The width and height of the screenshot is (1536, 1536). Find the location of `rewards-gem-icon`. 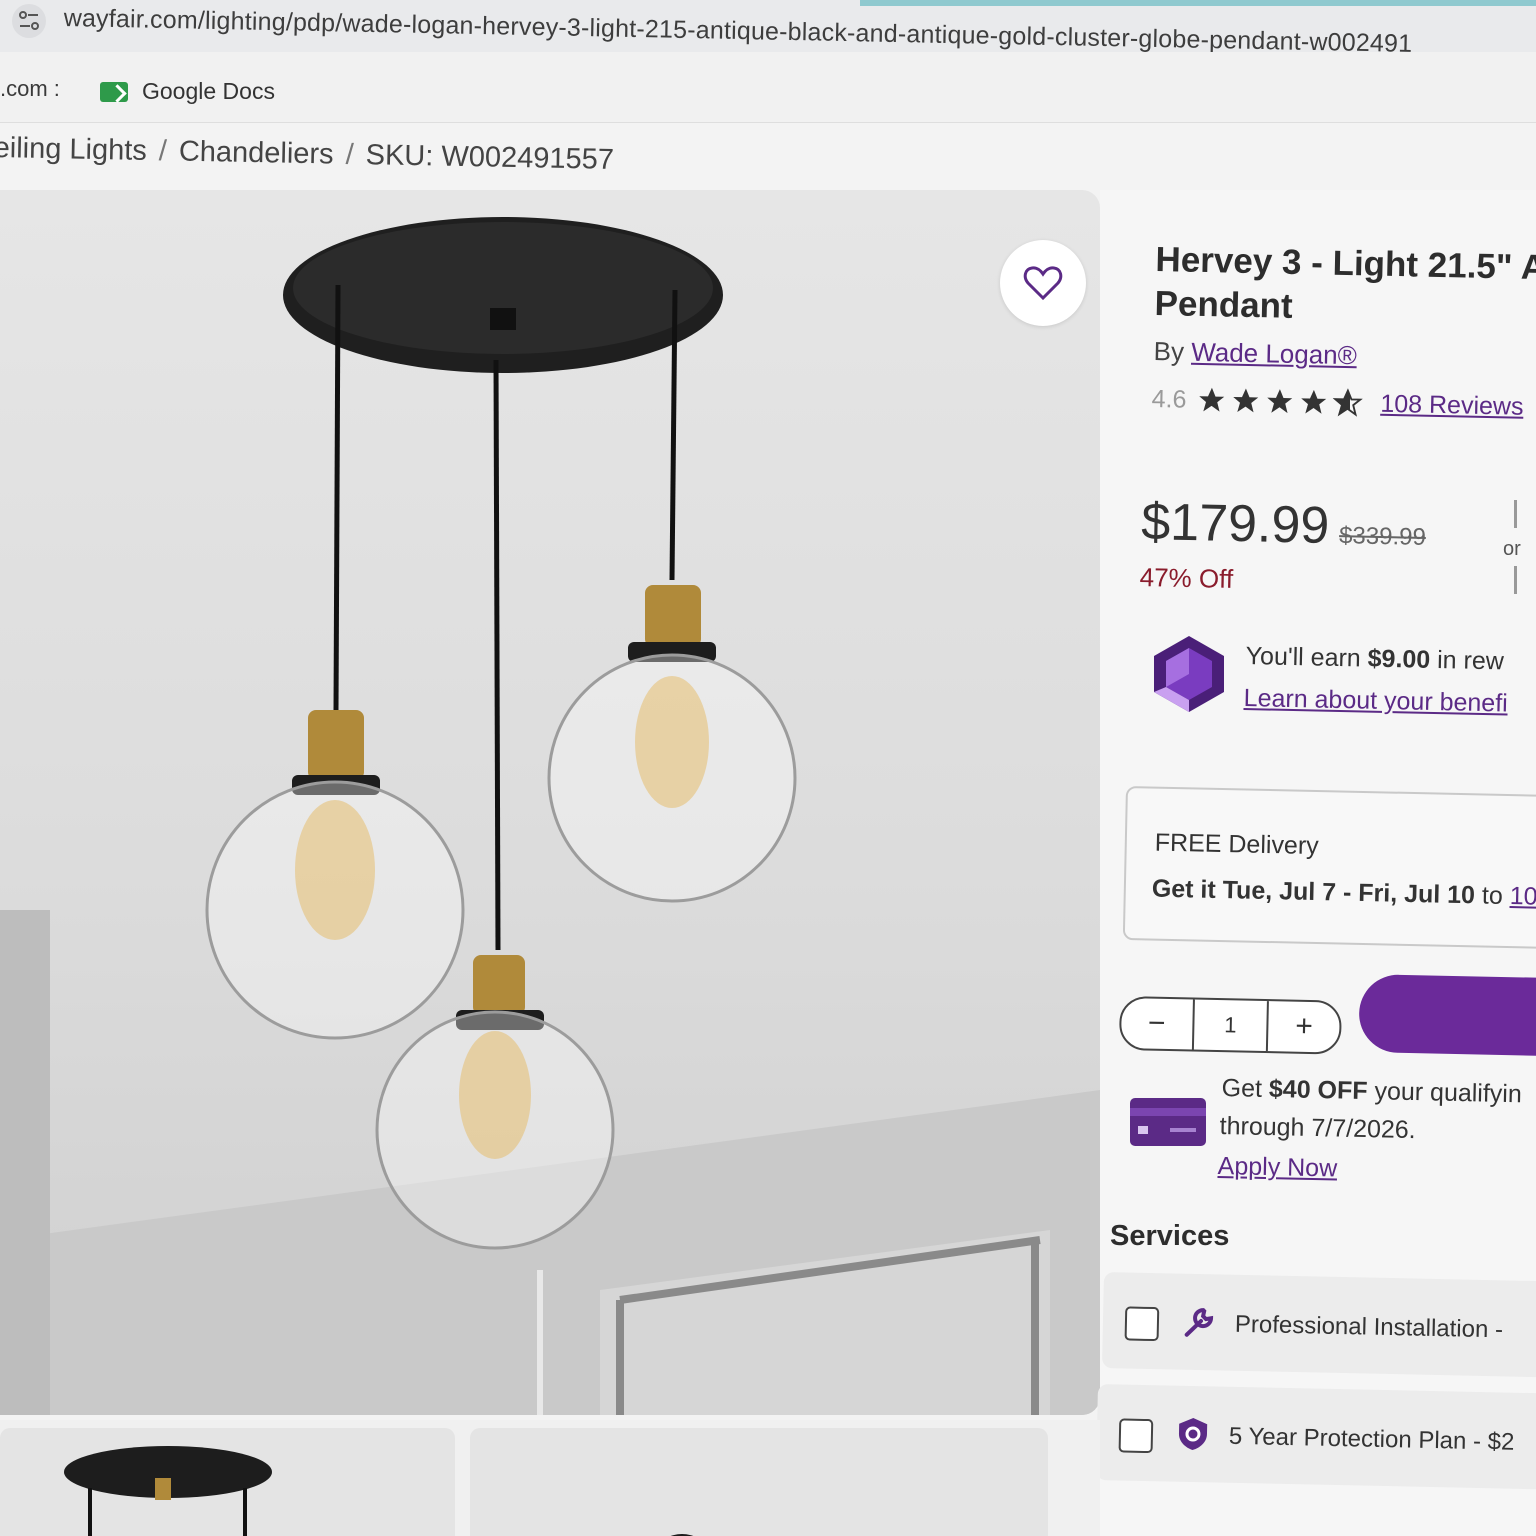

rewards-gem-icon is located at coordinates (1189, 674).